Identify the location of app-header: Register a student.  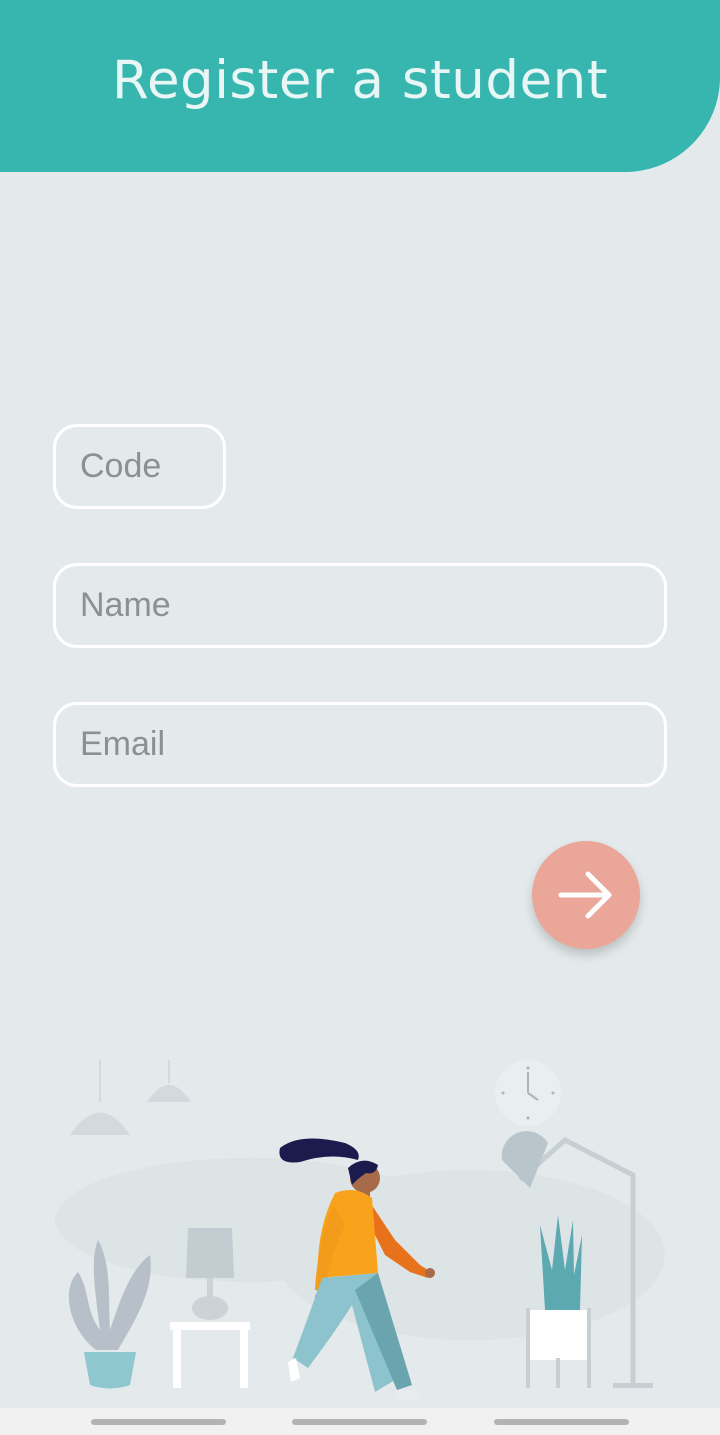
(360, 86).